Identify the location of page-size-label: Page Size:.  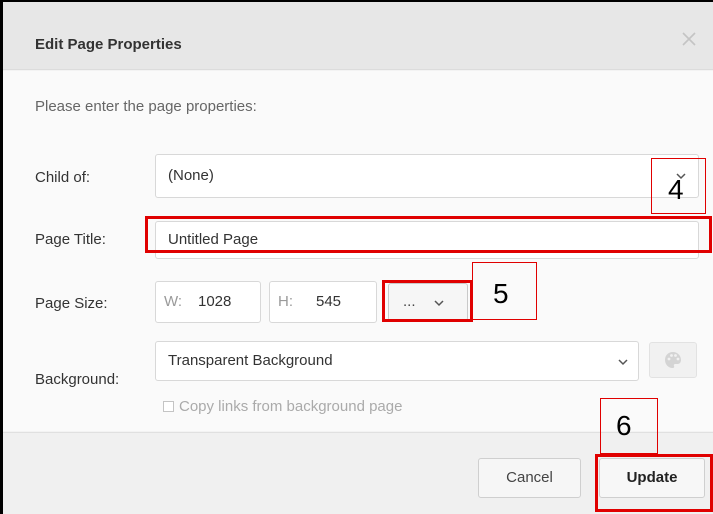
(71, 303).